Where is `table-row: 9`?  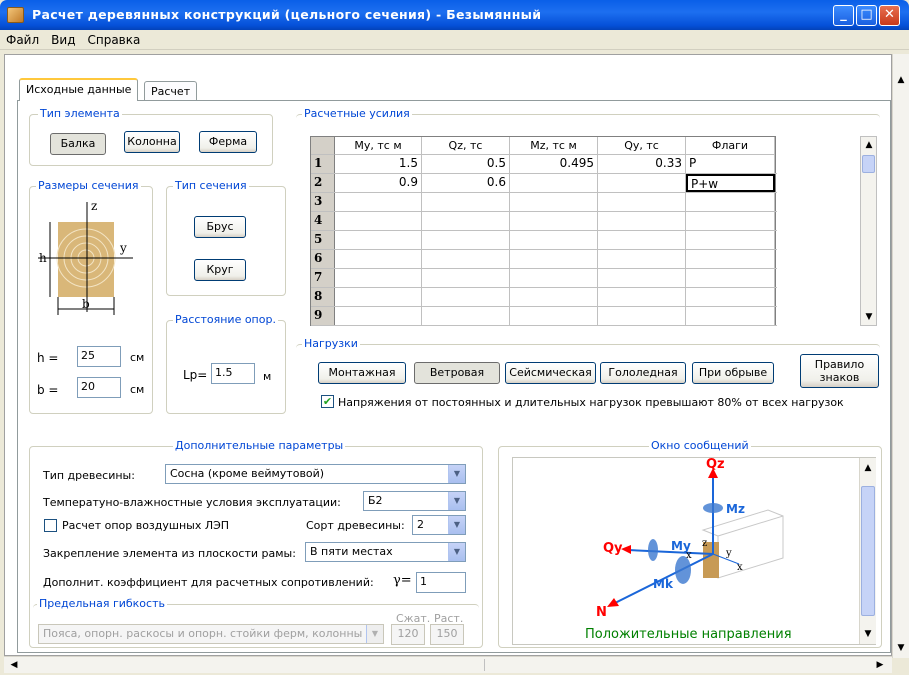 table-row: 9 is located at coordinates (544, 316).